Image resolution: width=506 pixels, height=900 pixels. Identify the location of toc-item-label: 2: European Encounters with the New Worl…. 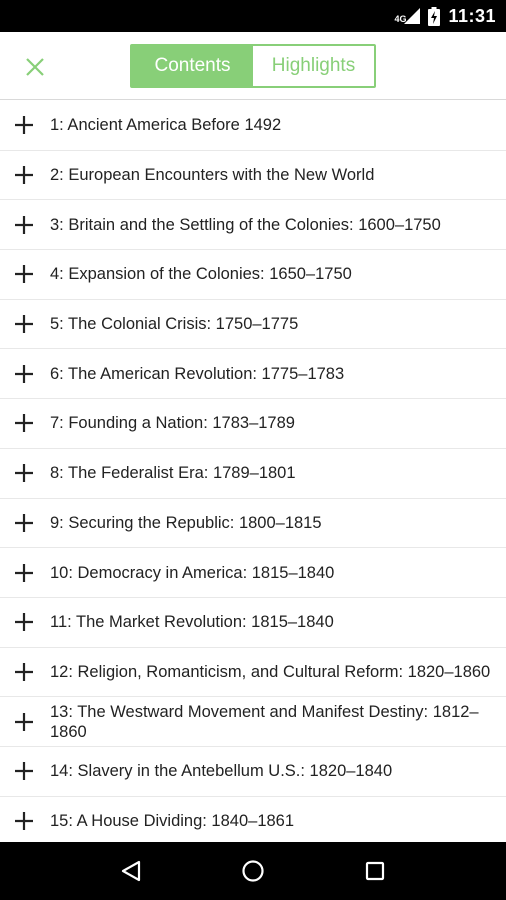
(212, 175).